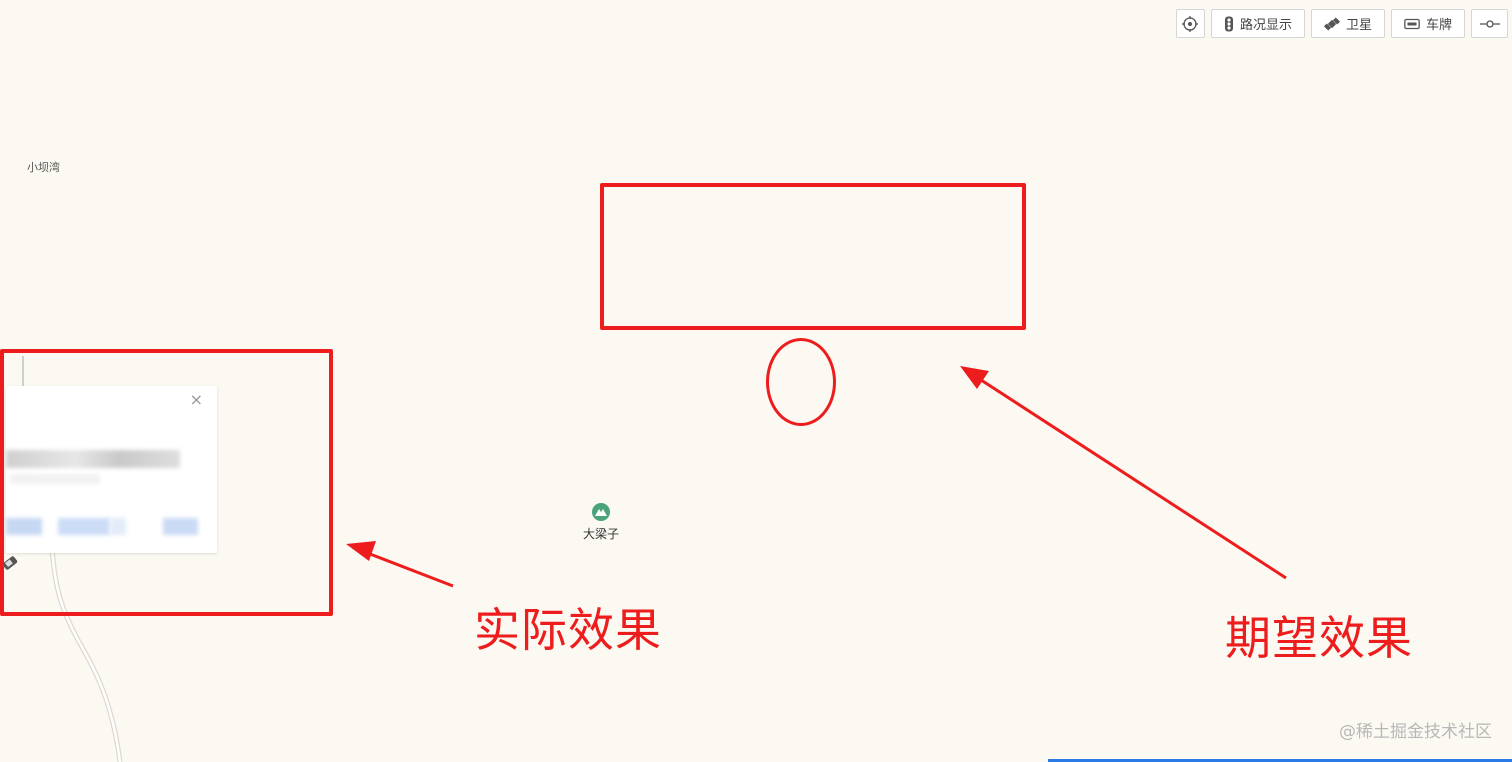 The image size is (1512, 762). Describe the element at coordinates (43, 167) in the screenshot. I see `map-place-label: 小坝湾` at that location.